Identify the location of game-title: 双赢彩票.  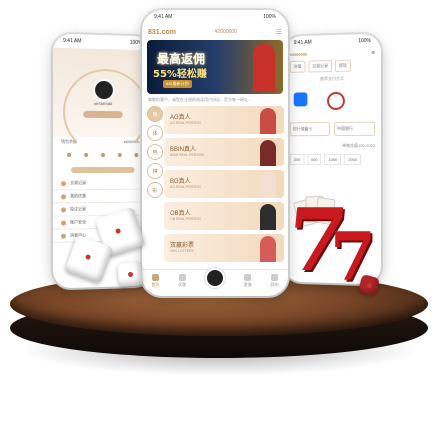
(182, 244).